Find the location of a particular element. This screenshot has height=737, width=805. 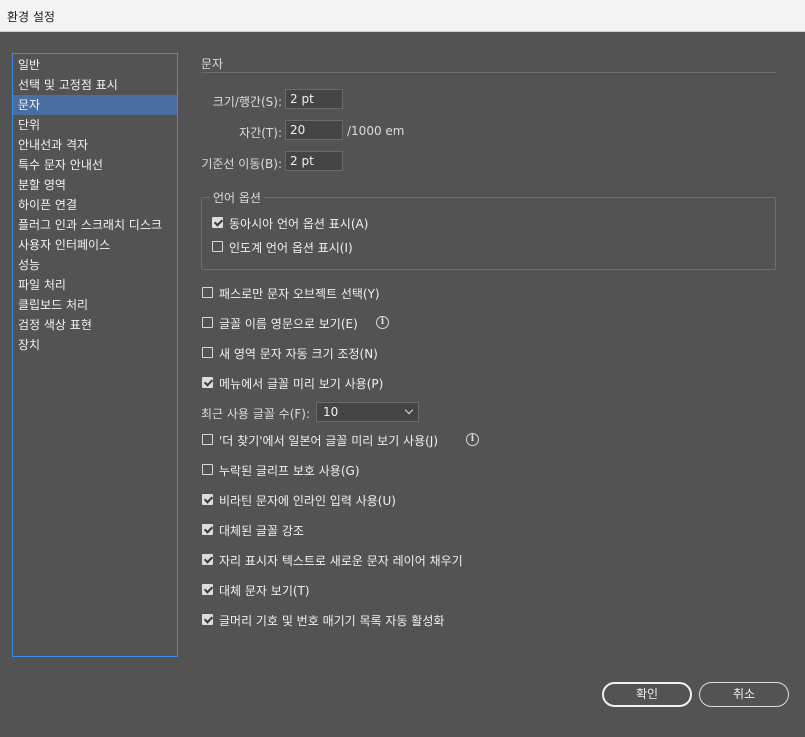

highlight-substituted-fonts-label: 대체된 글꼴 강조 is located at coordinates (261, 531).